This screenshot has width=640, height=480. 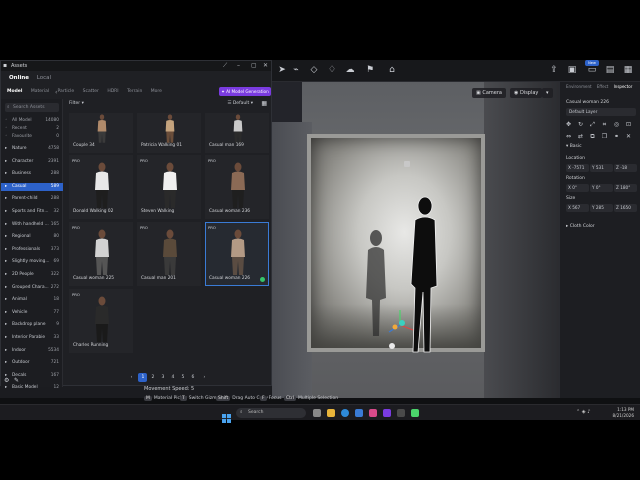 I want to click on system-tray-icons: ⌃ ◈ ♪, so click(x=583, y=412).